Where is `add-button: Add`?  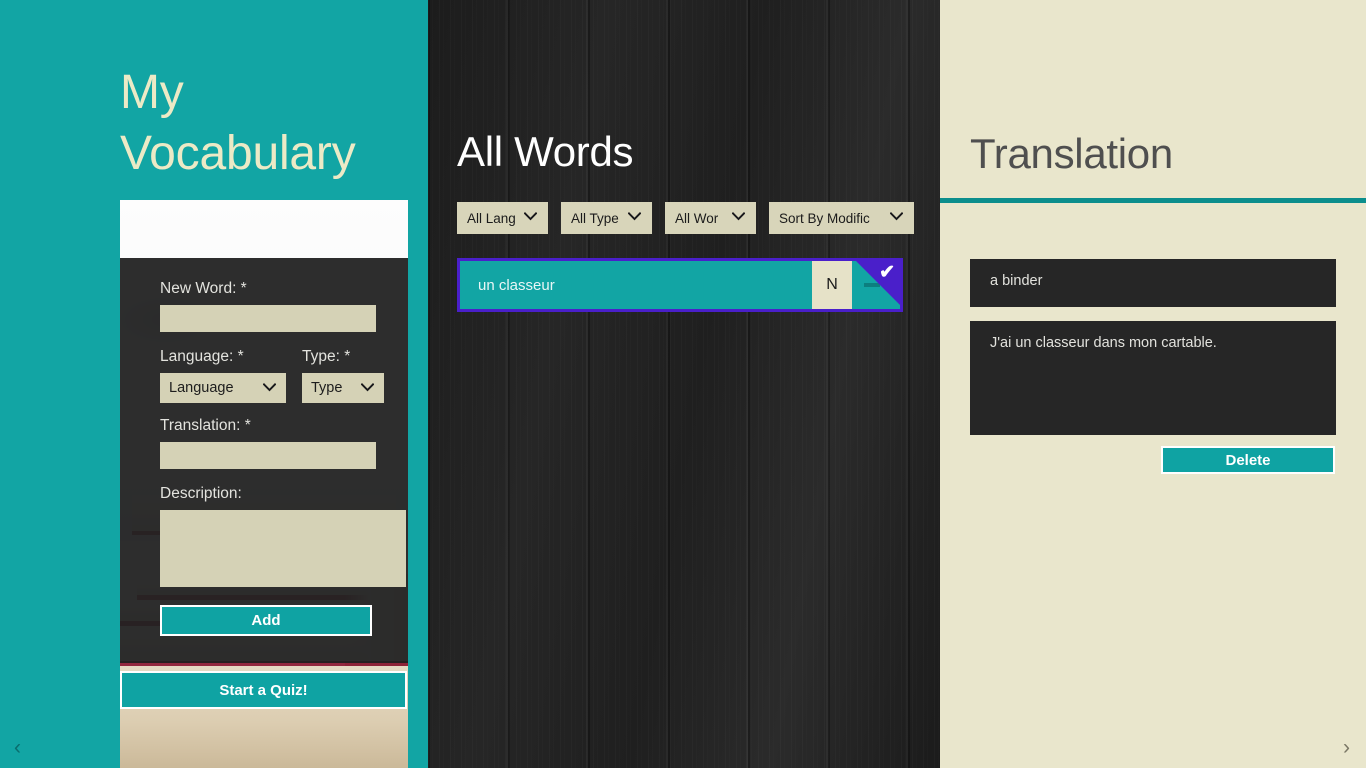 add-button: Add is located at coordinates (266, 620).